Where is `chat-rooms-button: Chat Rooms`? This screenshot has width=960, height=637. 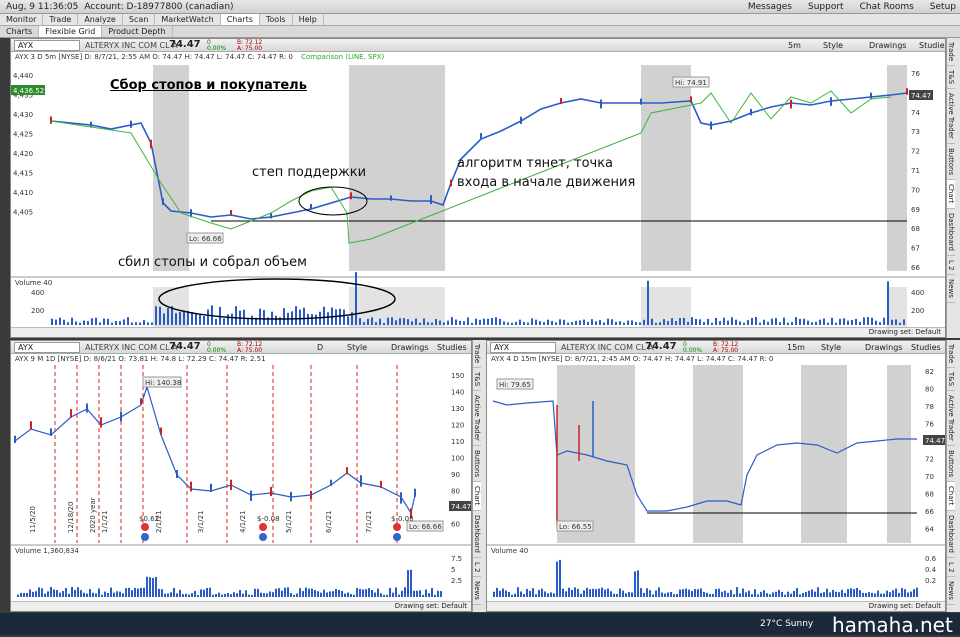
chat-rooms-button: Chat Rooms is located at coordinates (887, 7).